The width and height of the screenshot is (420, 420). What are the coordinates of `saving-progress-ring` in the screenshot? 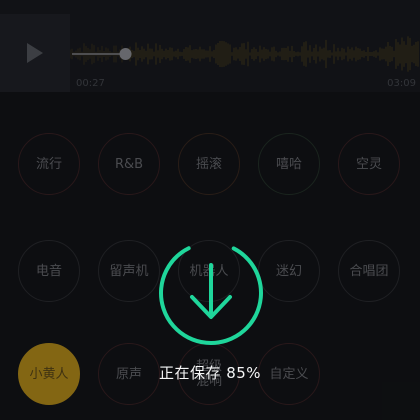 It's located at (211, 293).